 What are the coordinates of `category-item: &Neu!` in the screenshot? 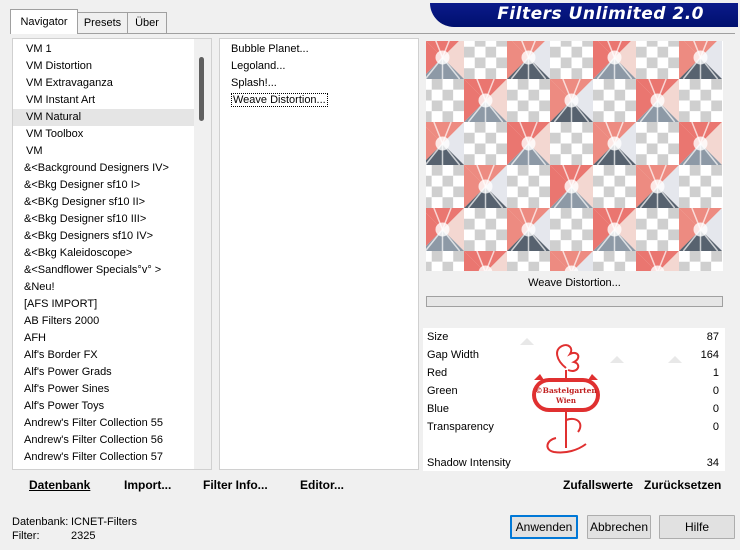 It's located at (104, 287).